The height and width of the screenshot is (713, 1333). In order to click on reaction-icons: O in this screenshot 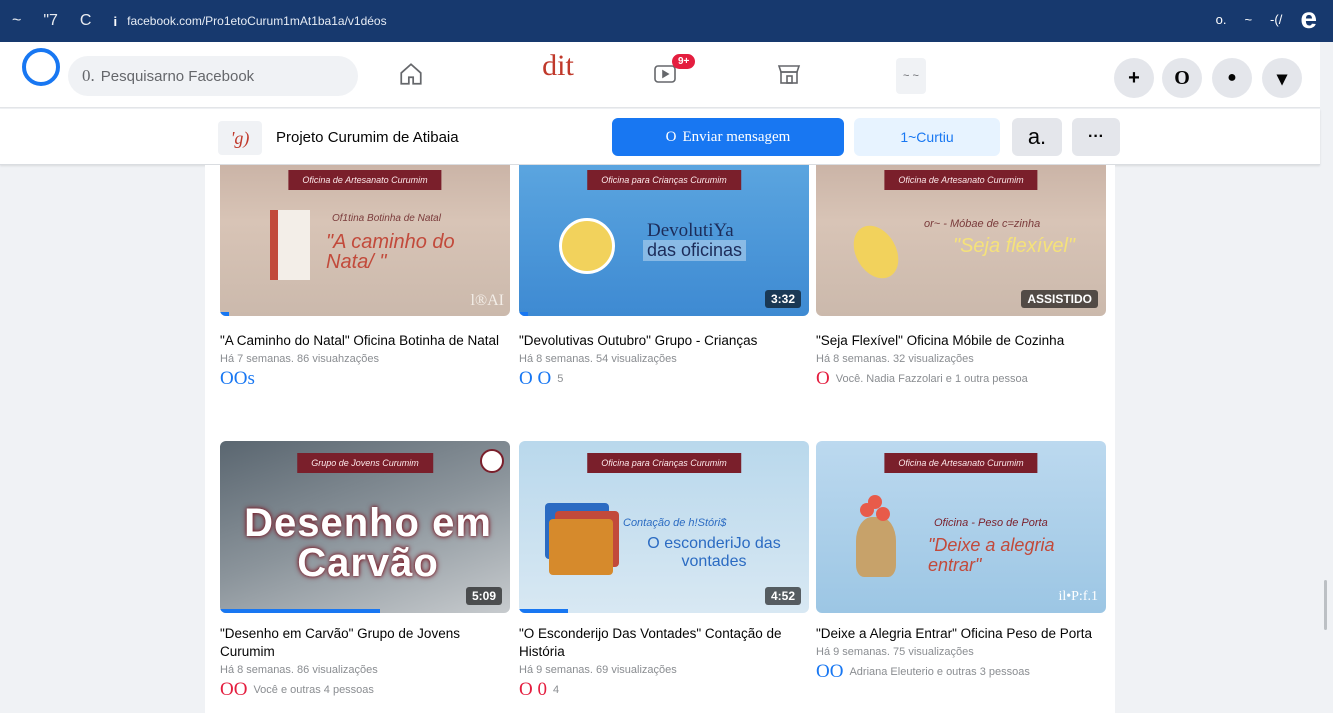, I will do `click(823, 378)`.